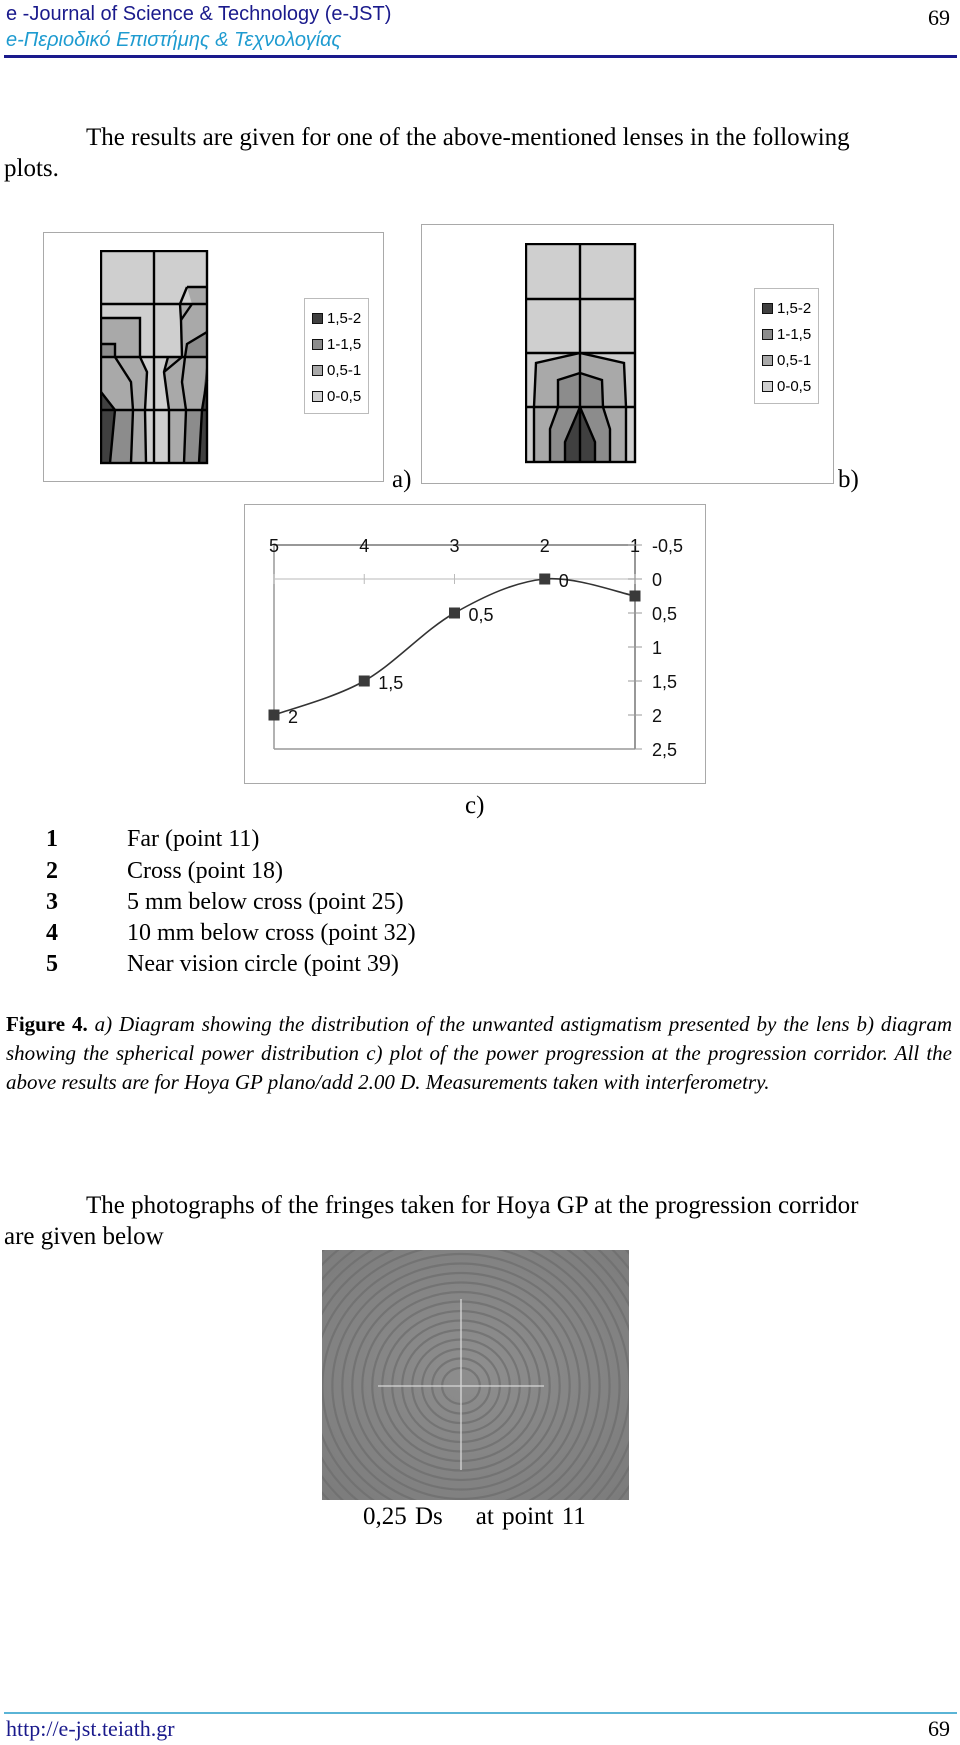  Describe the element at coordinates (474, 1516) in the screenshot. I see `photo-caption: 0,25 Ds at point 11` at that location.